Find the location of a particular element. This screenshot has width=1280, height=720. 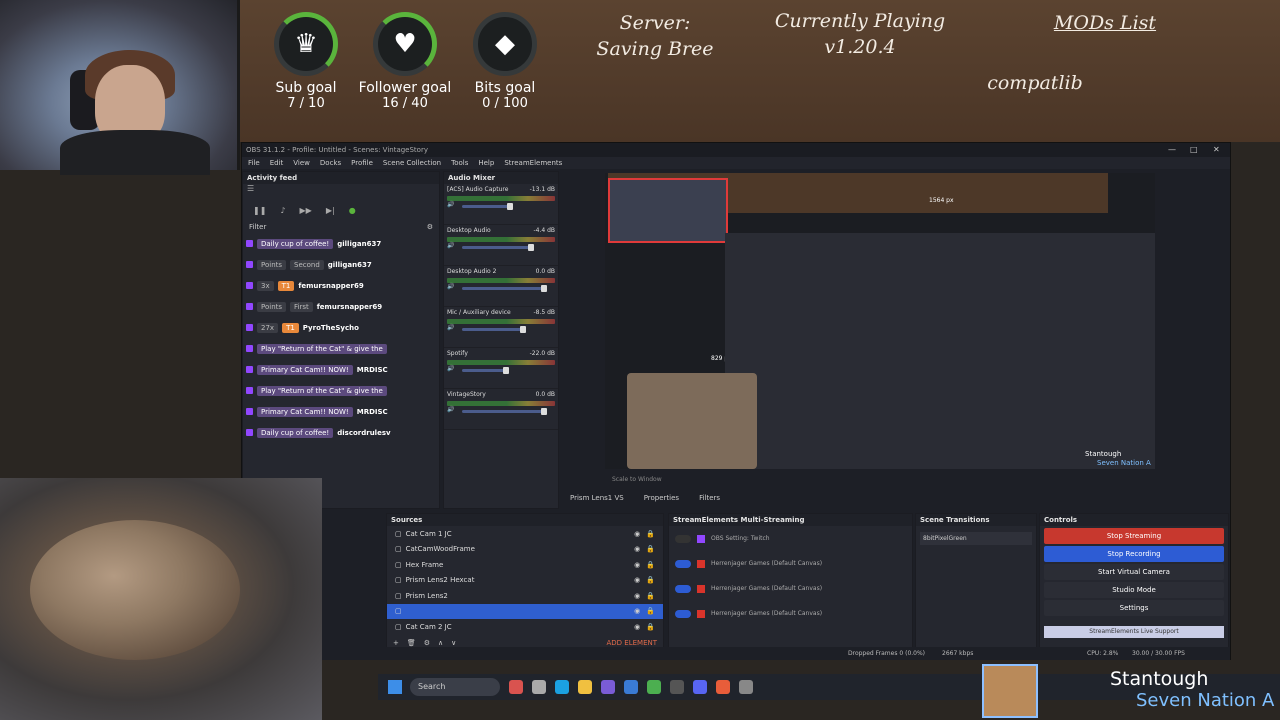

close-icon: ✕ is located at coordinates (1216, 149).